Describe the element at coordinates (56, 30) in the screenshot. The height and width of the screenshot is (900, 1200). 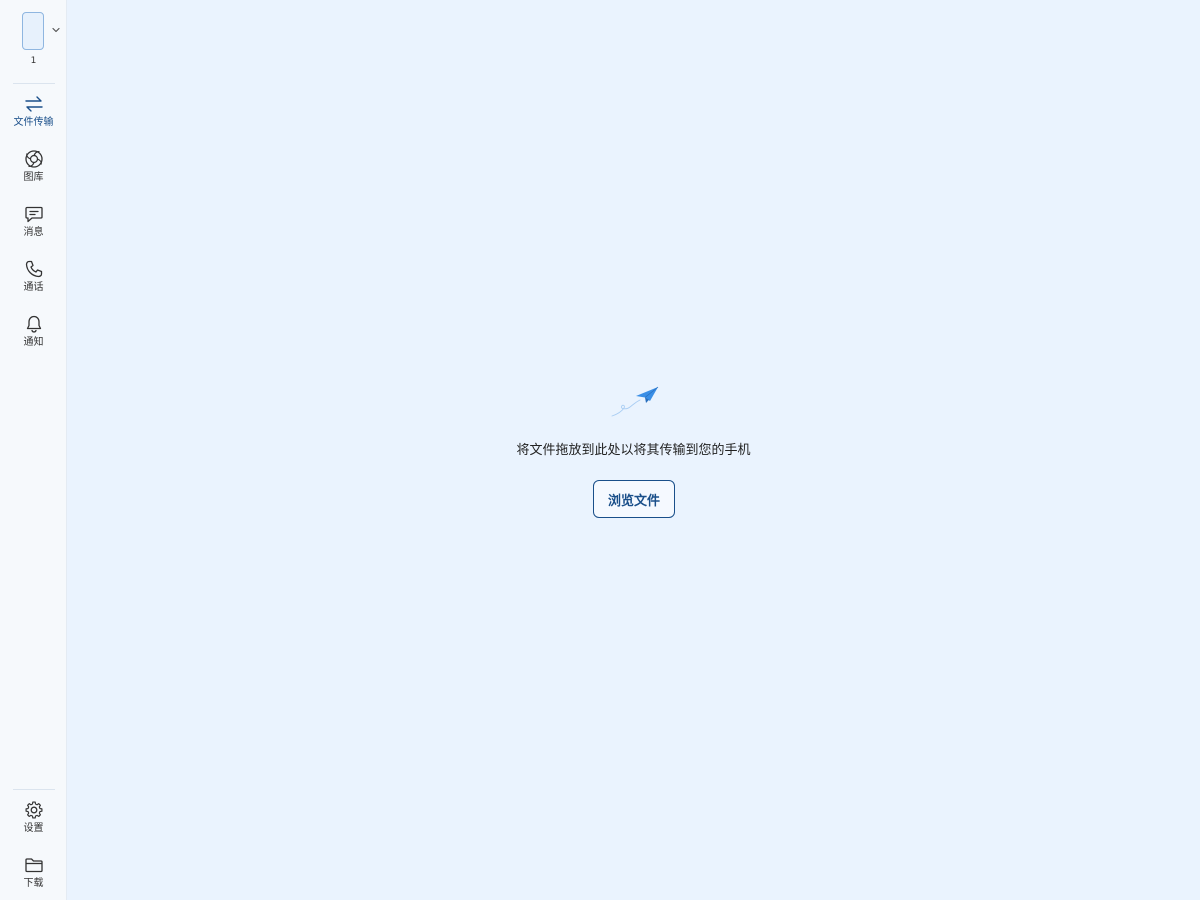
I see `chevron-down-icon` at that location.